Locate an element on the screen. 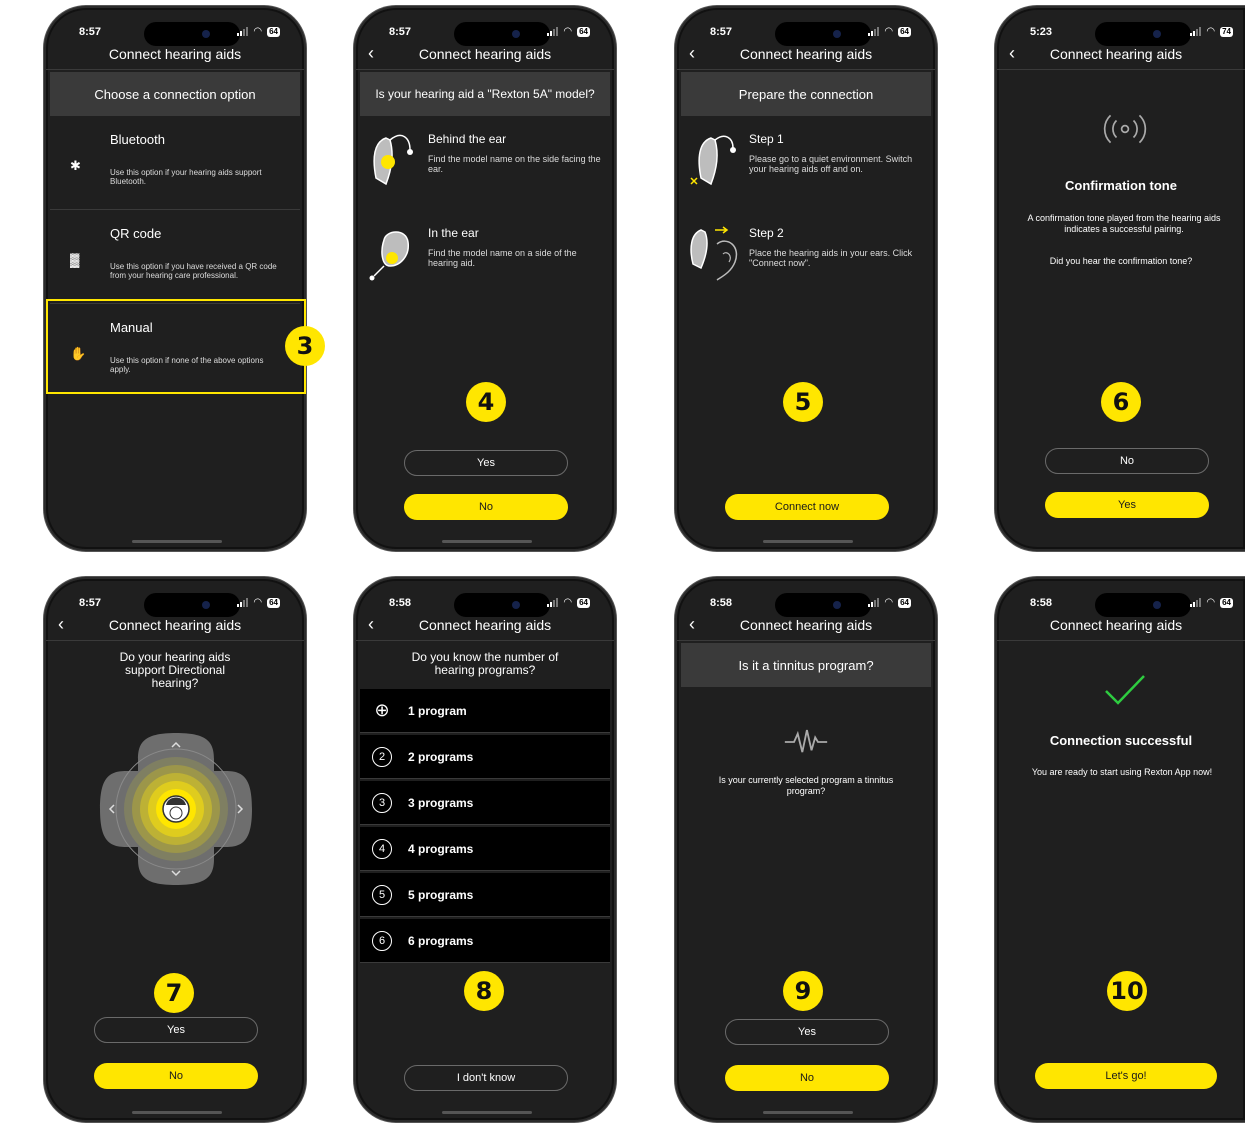 The image size is (1245, 1123). in-the-ear-icon is located at coordinates (389, 256).